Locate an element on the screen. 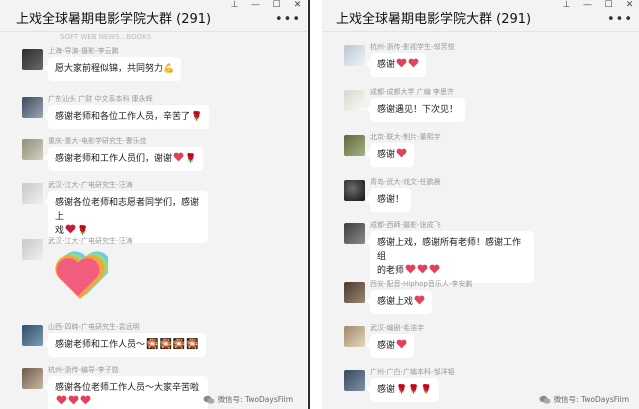 This screenshot has height=409, width=639. message-text: 感谢各位老师工作人员～大家辛苦啦 is located at coordinates (127, 388).